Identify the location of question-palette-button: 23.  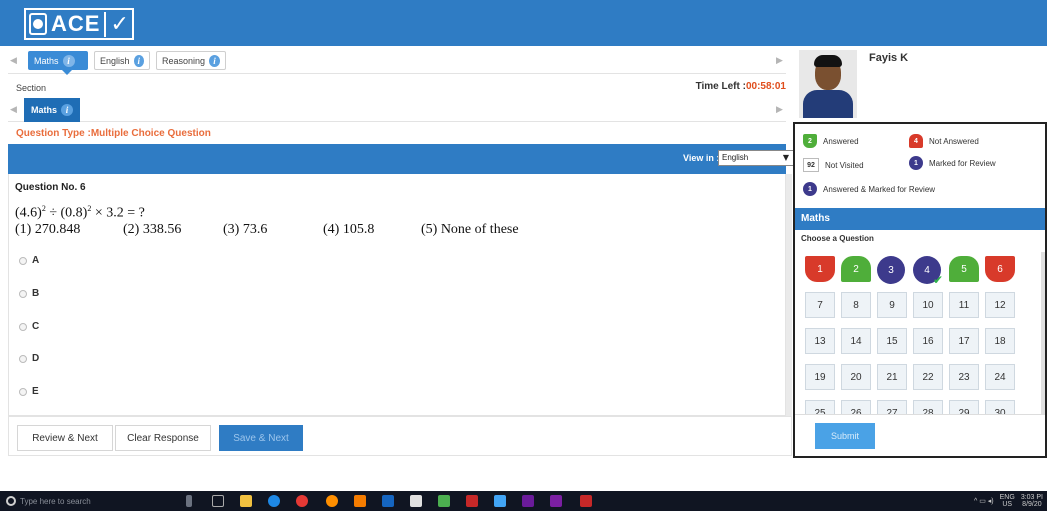
(964, 377).